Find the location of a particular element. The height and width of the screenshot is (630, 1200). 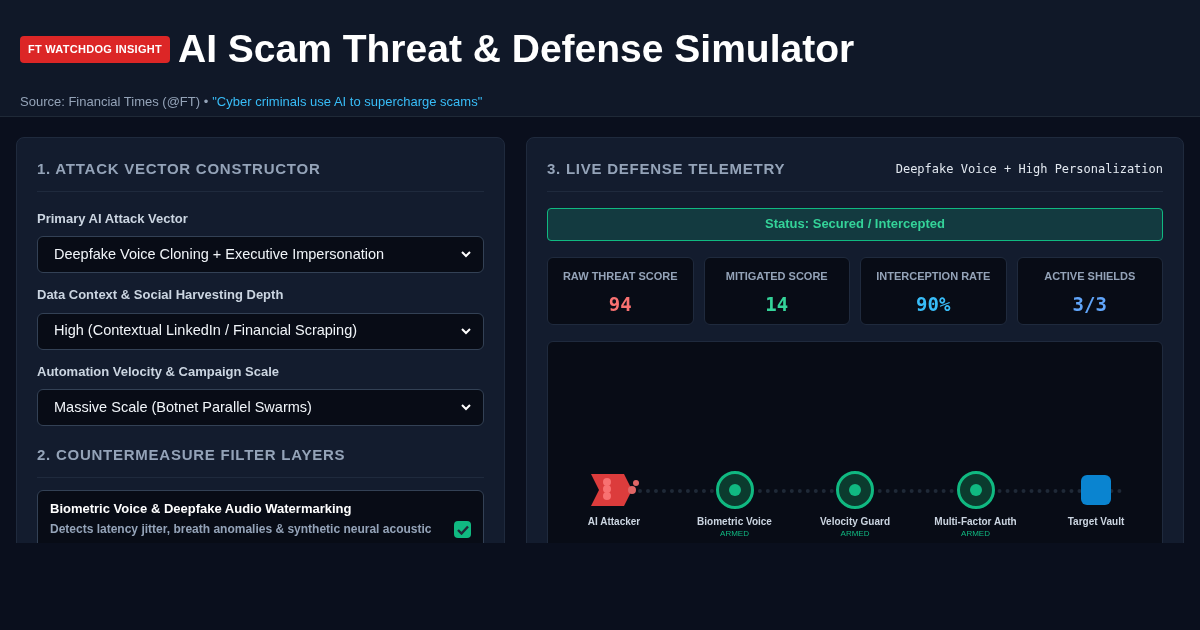

source-text: Source: Financial Times (@FT) • is located at coordinates (114, 101).